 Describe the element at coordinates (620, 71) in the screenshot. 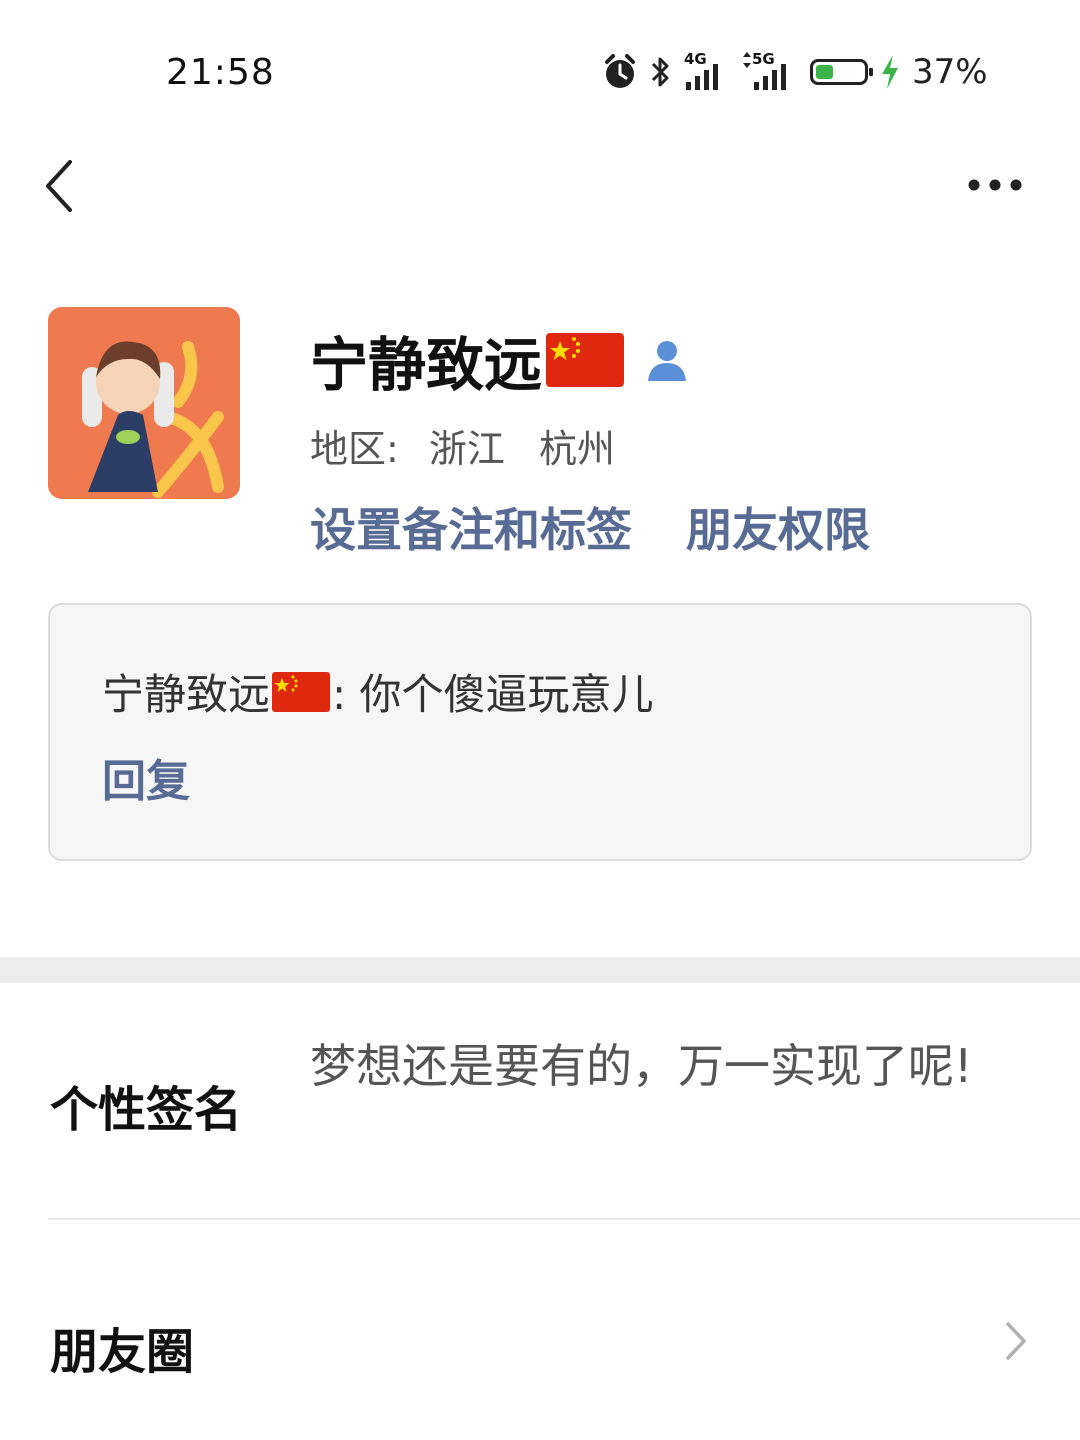

I see `alarm-icon` at that location.